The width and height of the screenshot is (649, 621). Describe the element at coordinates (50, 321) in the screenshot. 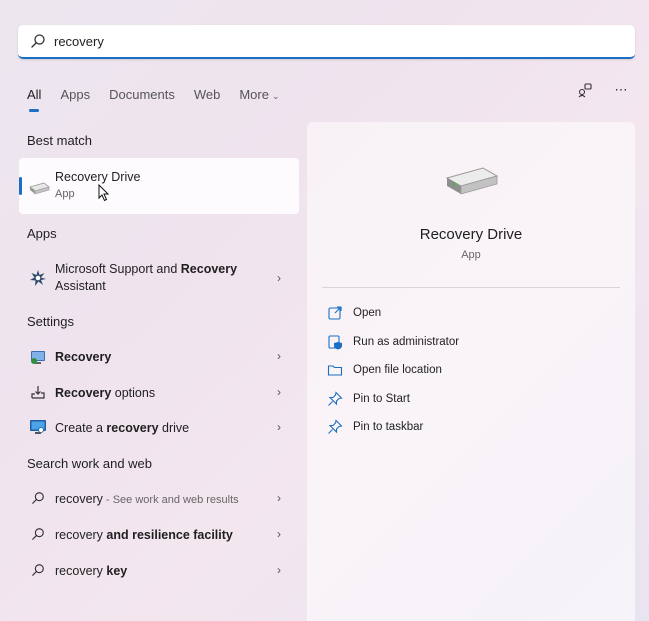

I see `section-settings: Settings` at that location.